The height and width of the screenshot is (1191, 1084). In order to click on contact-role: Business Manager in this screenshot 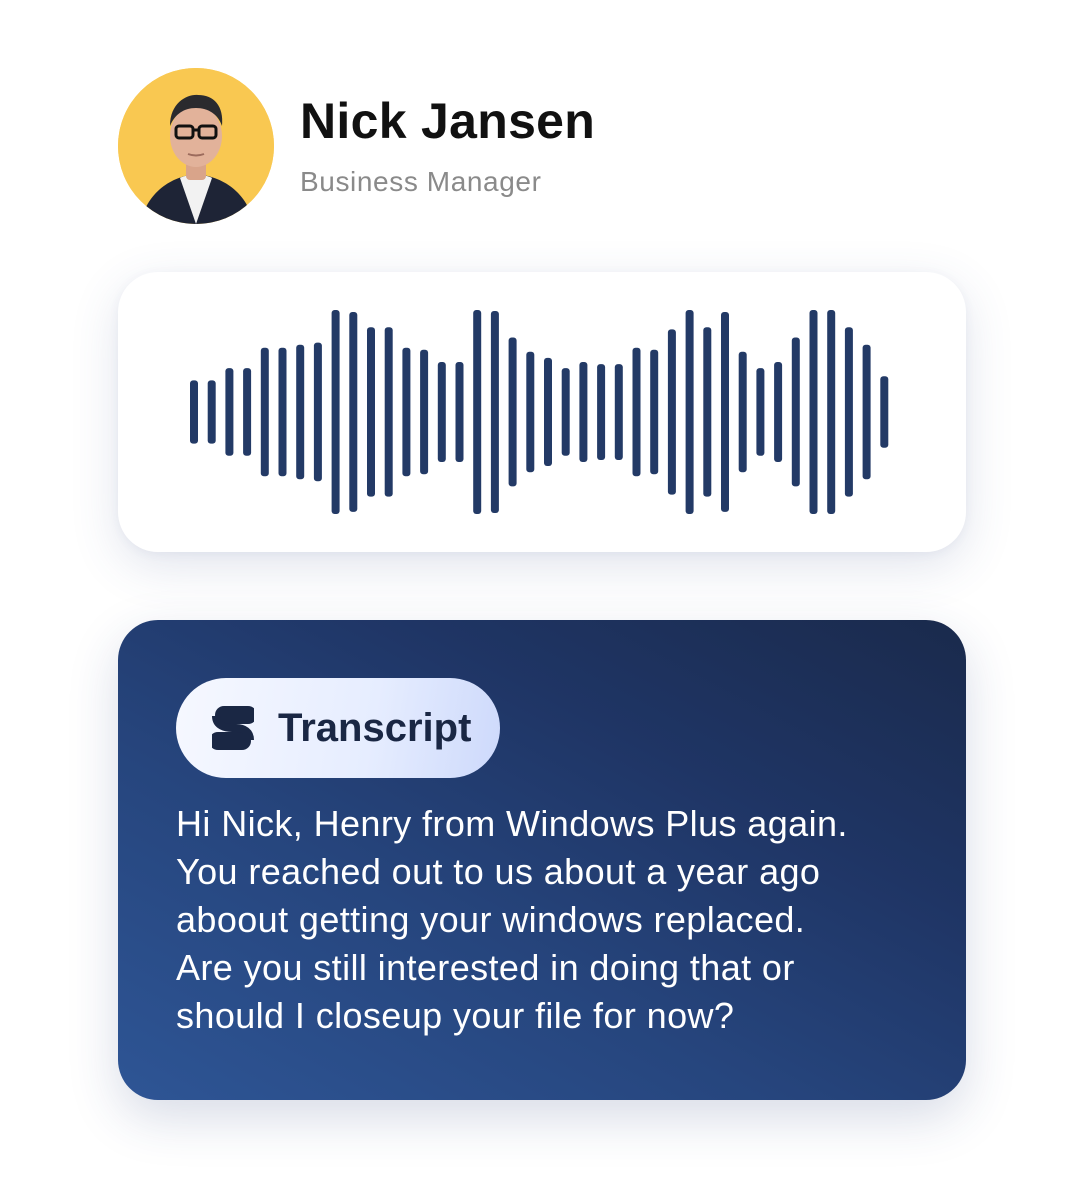, I will do `click(421, 181)`.